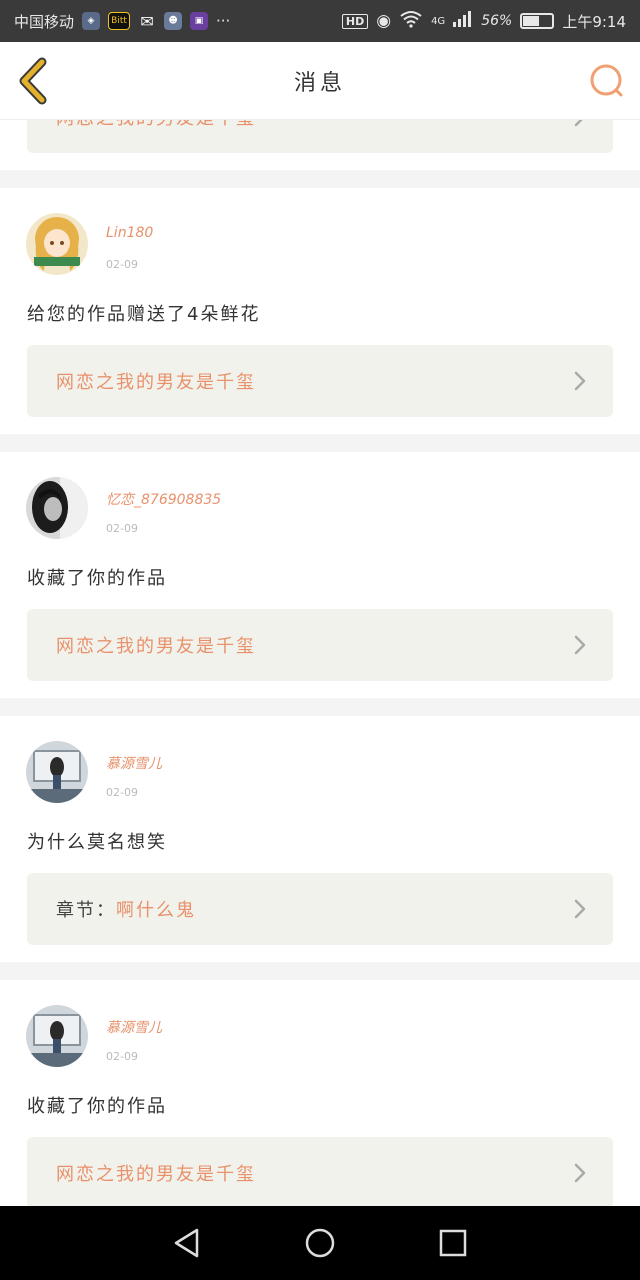 This screenshot has height=1280, width=640. Describe the element at coordinates (144, 314) in the screenshot. I see `message-text: 给您的作品赠送了4朵鲜花` at that location.